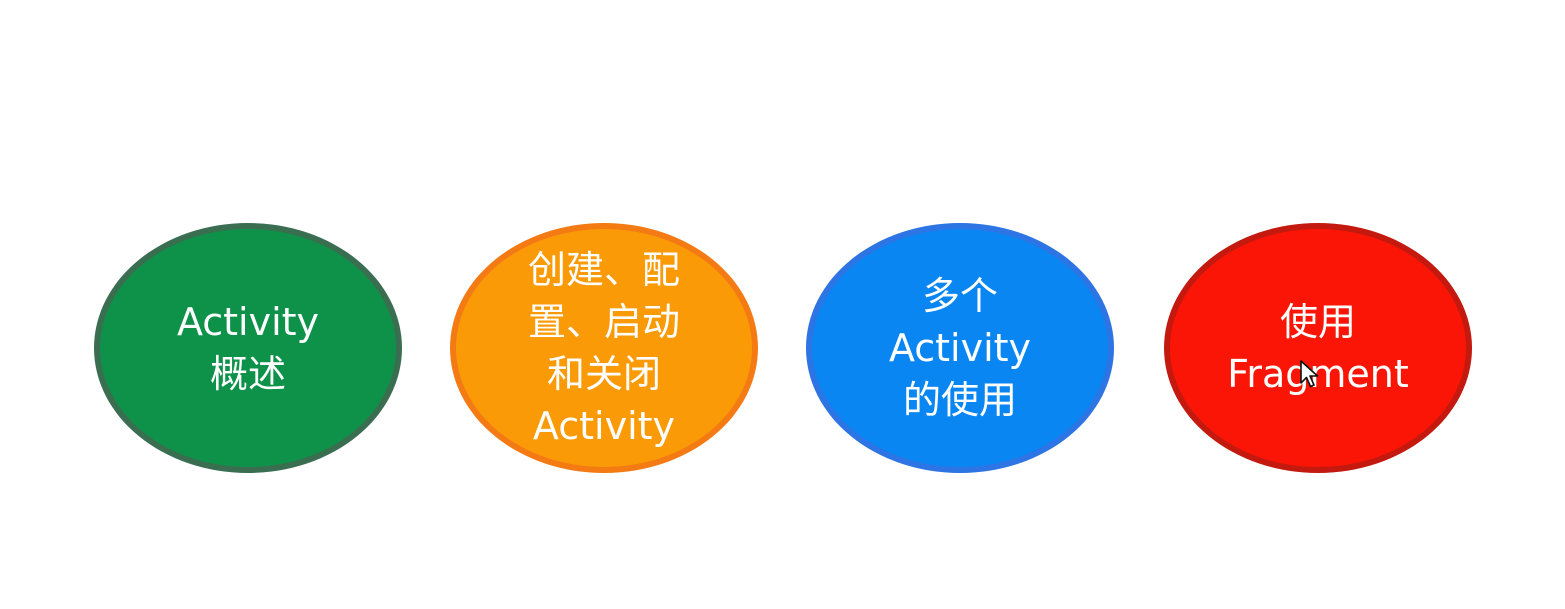  Describe the element at coordinates (959, 296) in the screenshot. I see `topic-label-line: 多个` at that location.